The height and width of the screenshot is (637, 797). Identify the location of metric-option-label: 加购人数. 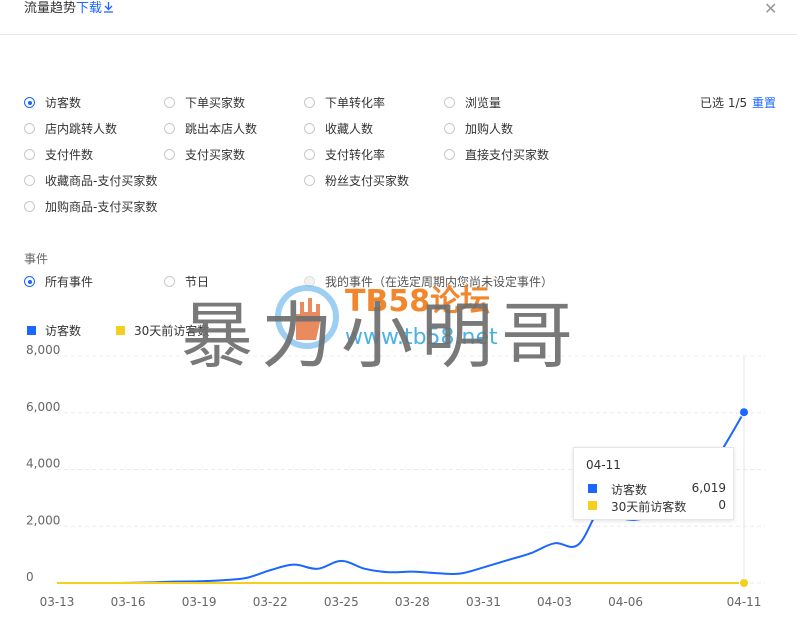
(489, 129).